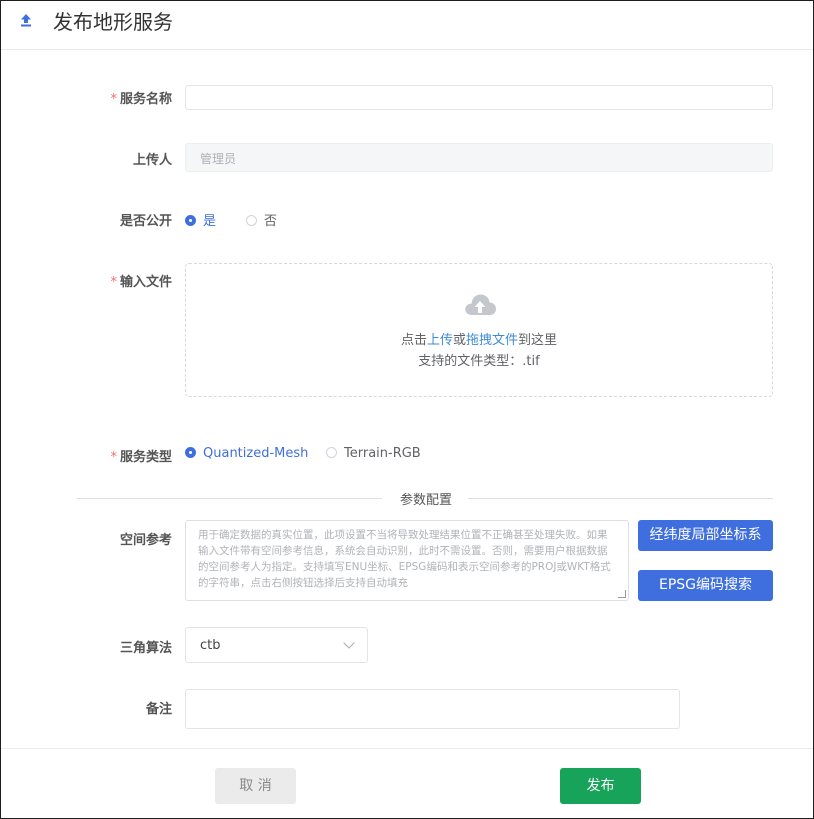  Describe the element at coordinates (407, 25) in the screenshot. I see `dialog-header: 发布地形服务` at that location.